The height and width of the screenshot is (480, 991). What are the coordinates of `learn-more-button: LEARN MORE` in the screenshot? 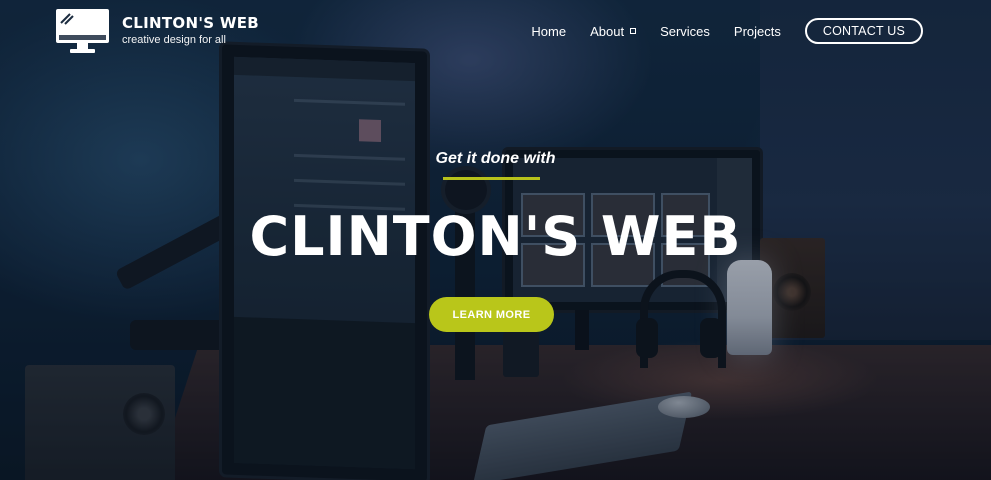 It's located at (491, 314).